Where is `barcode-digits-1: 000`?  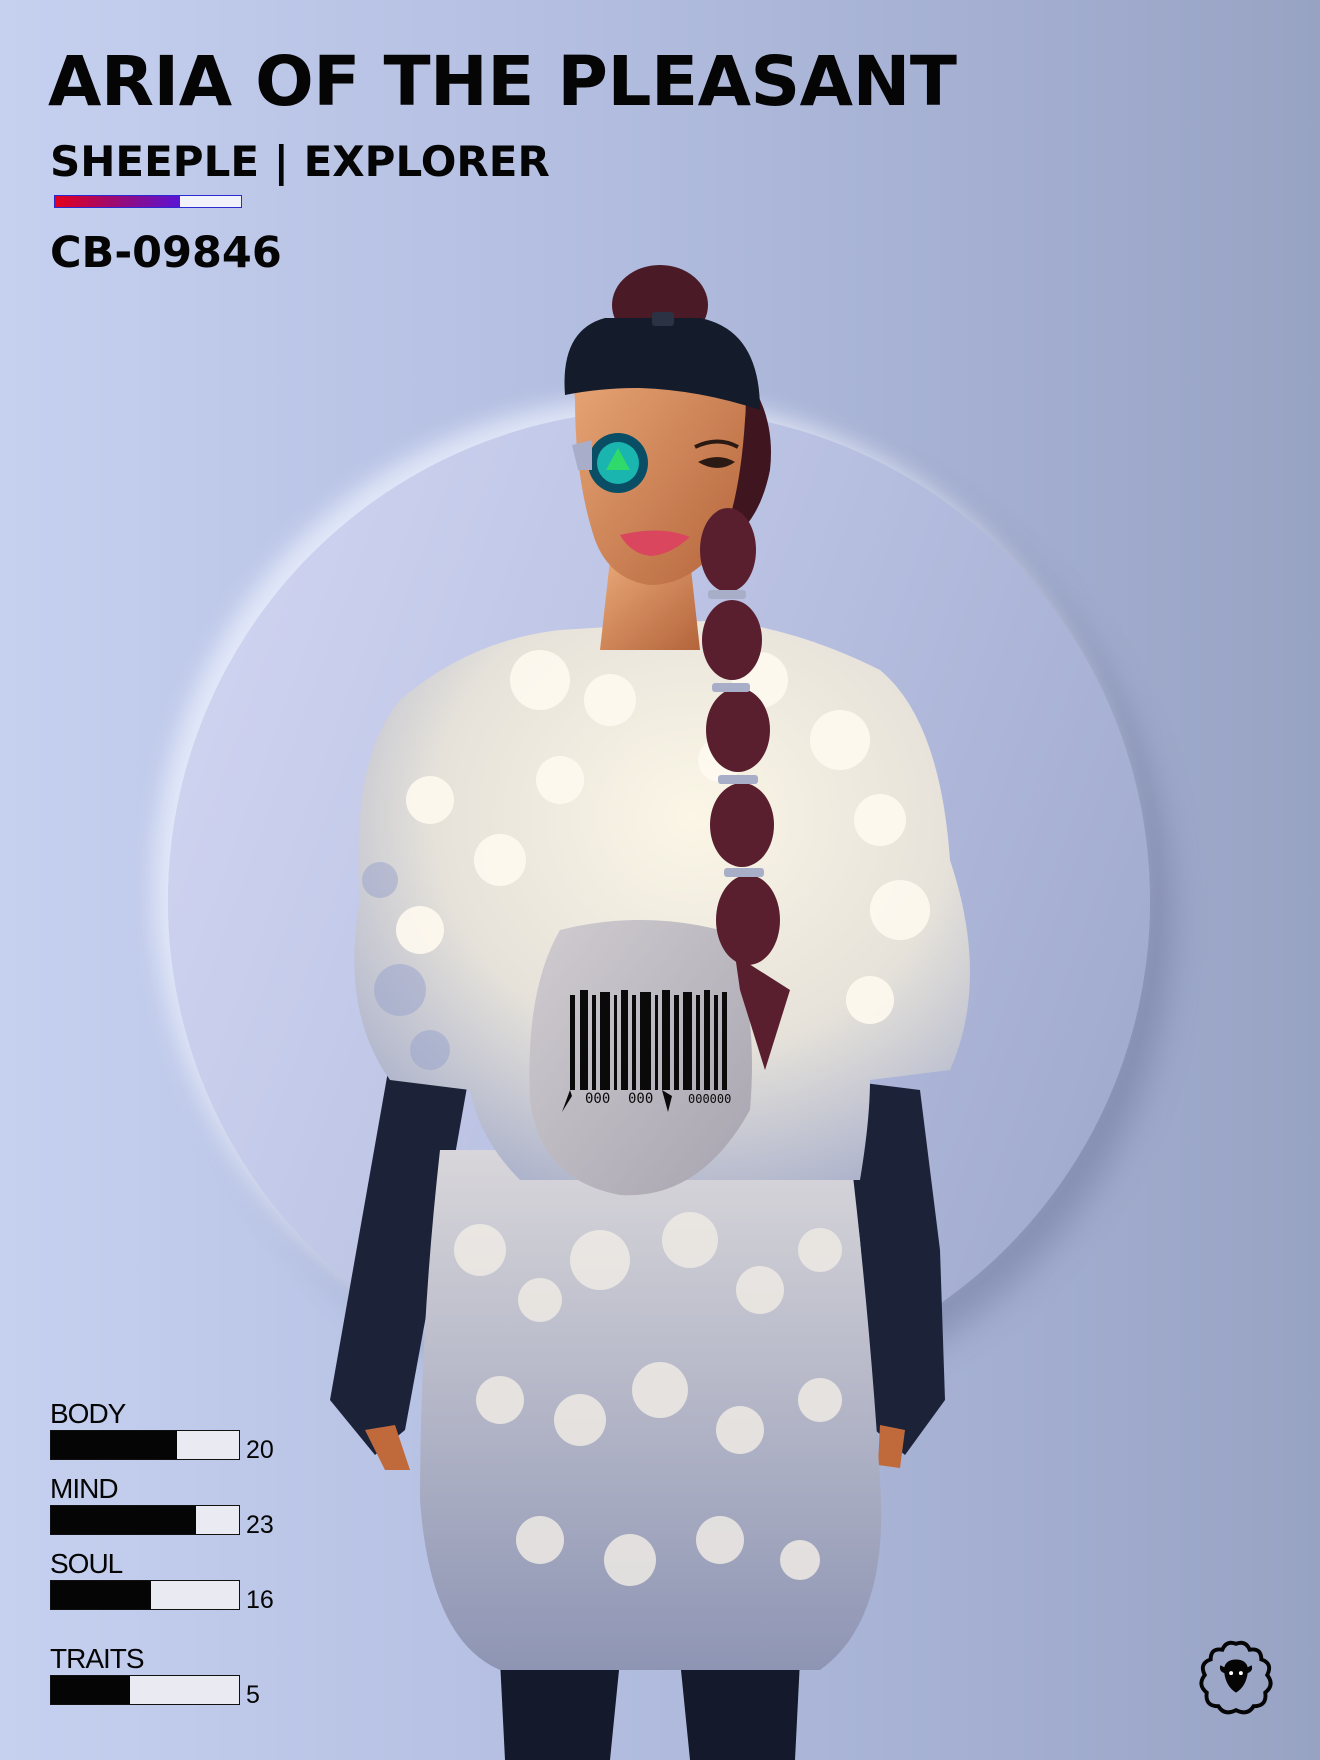 barcode-digits-1: 000 is located at coordinates (597, 1099).